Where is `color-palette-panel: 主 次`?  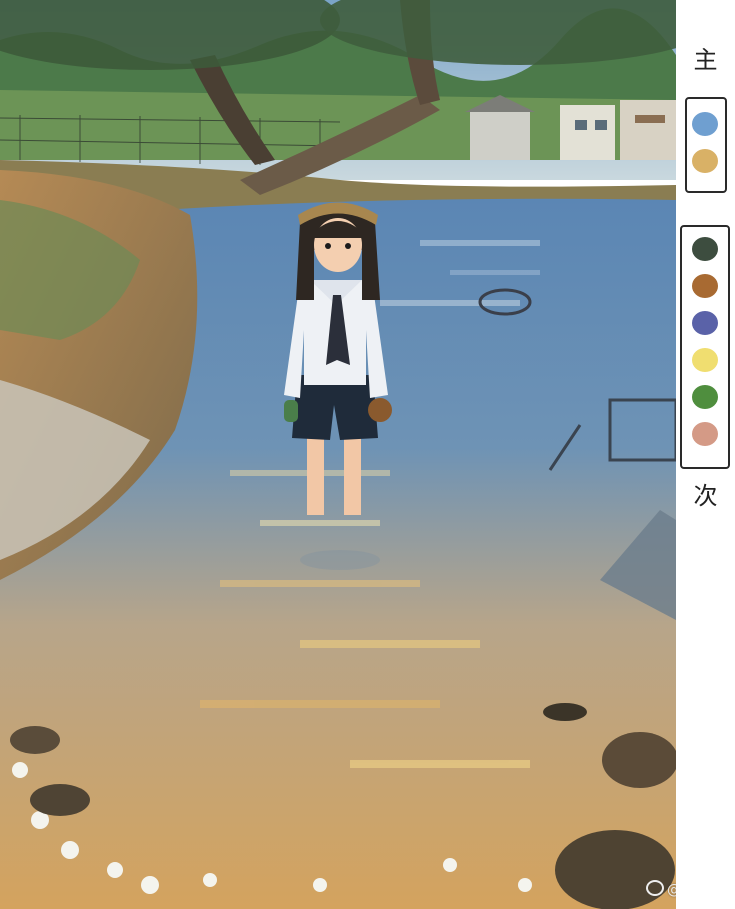 color-palette-panel: 主 次 is located at coordinates (705, 454).